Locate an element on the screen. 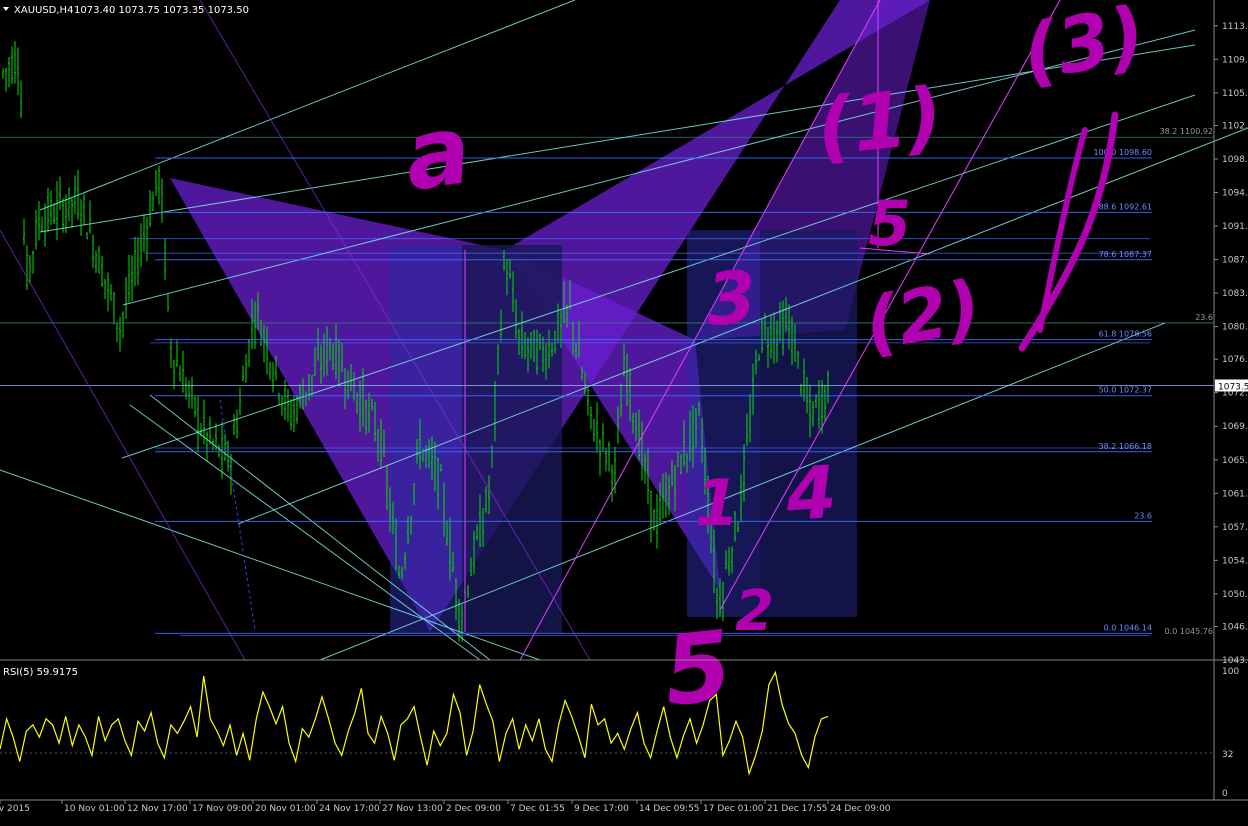  time-box-right-dark is located at coordinates (808, 423).